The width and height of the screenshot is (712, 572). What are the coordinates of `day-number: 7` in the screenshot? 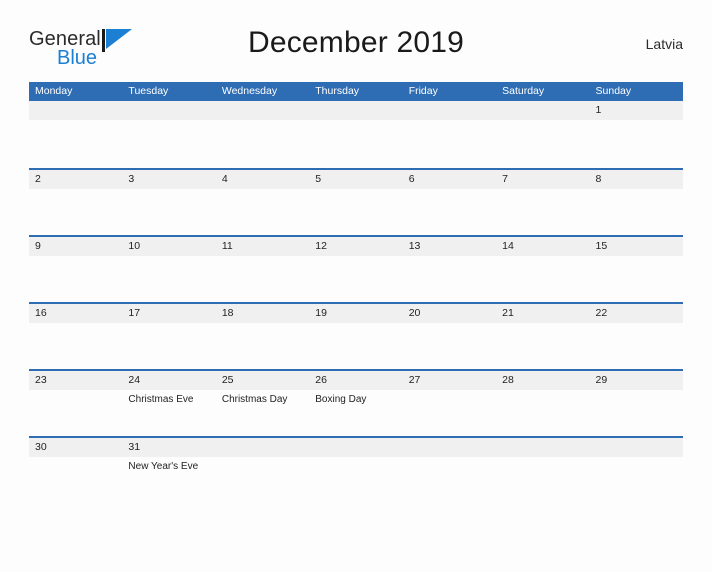 It's located at (505, 179).